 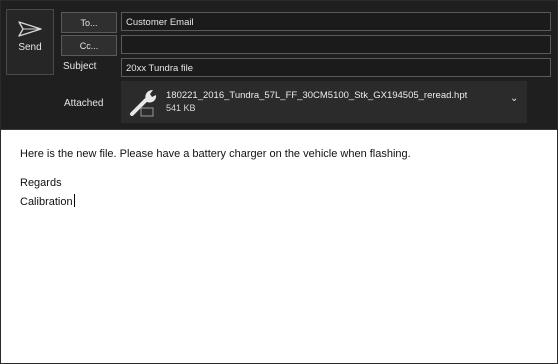 What do you see at coordinates (514, 98) in the screenshot?
I see `chevron-down-icon: ⌄` at bounding box center [514, 98].